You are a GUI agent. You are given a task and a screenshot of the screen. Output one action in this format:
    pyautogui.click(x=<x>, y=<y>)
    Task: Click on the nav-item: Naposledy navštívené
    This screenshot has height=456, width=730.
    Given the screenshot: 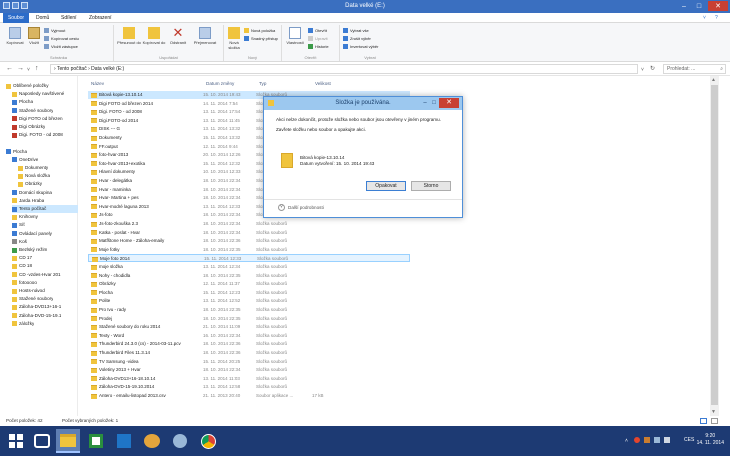 What is the action you would take?
    pyautogui.click(x=38, y=94)
    